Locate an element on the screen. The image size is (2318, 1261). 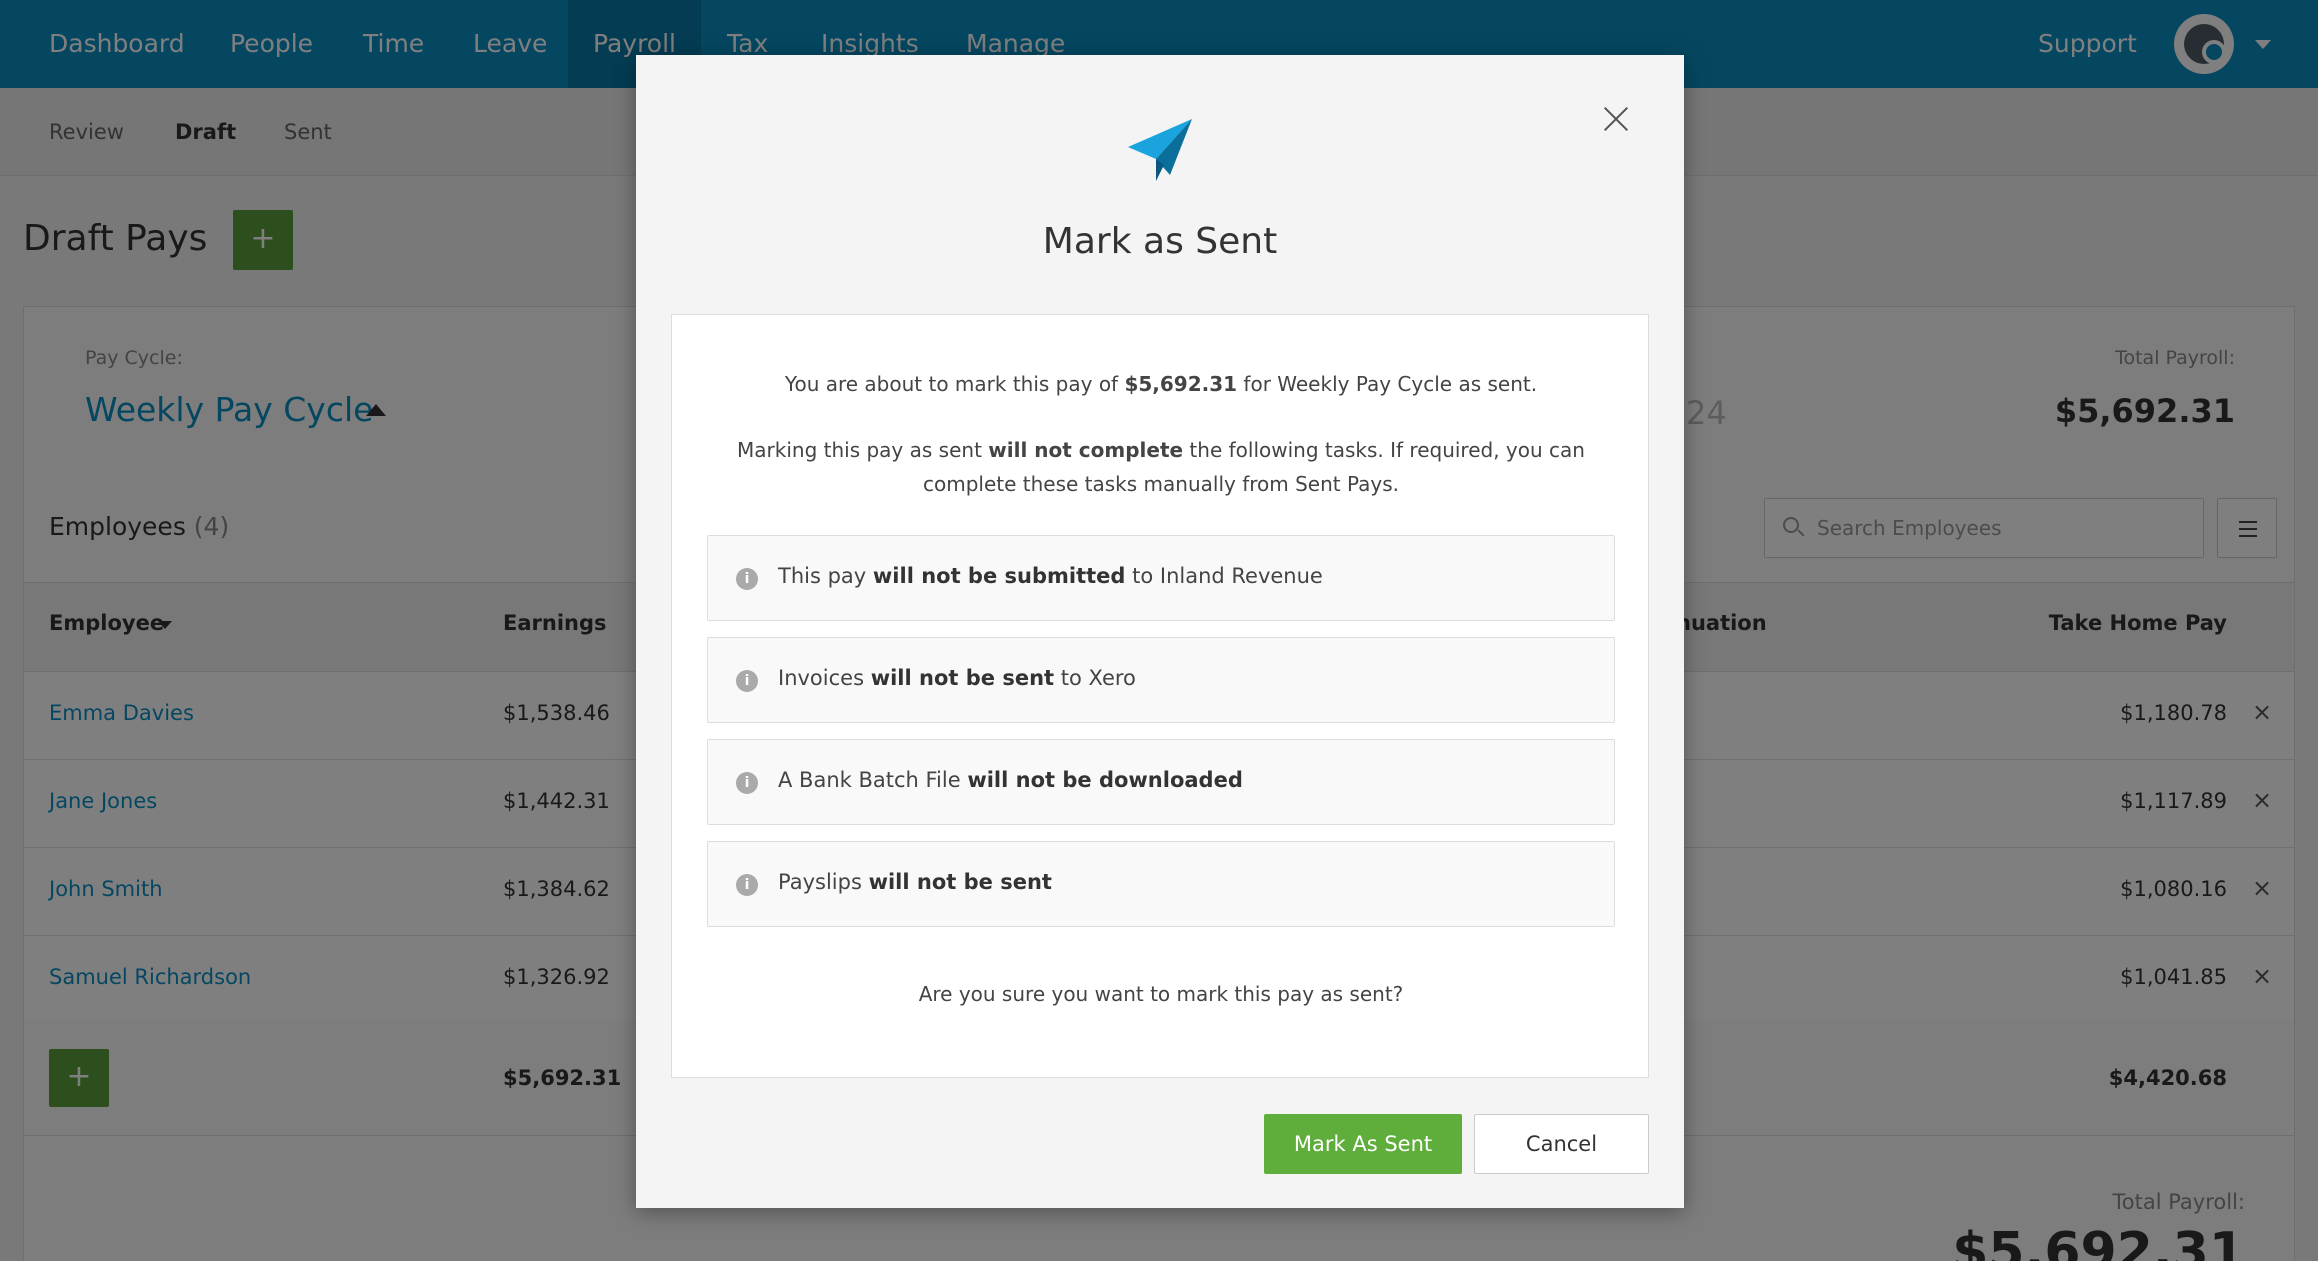
close-icon is located at coordinates (1616, 119).